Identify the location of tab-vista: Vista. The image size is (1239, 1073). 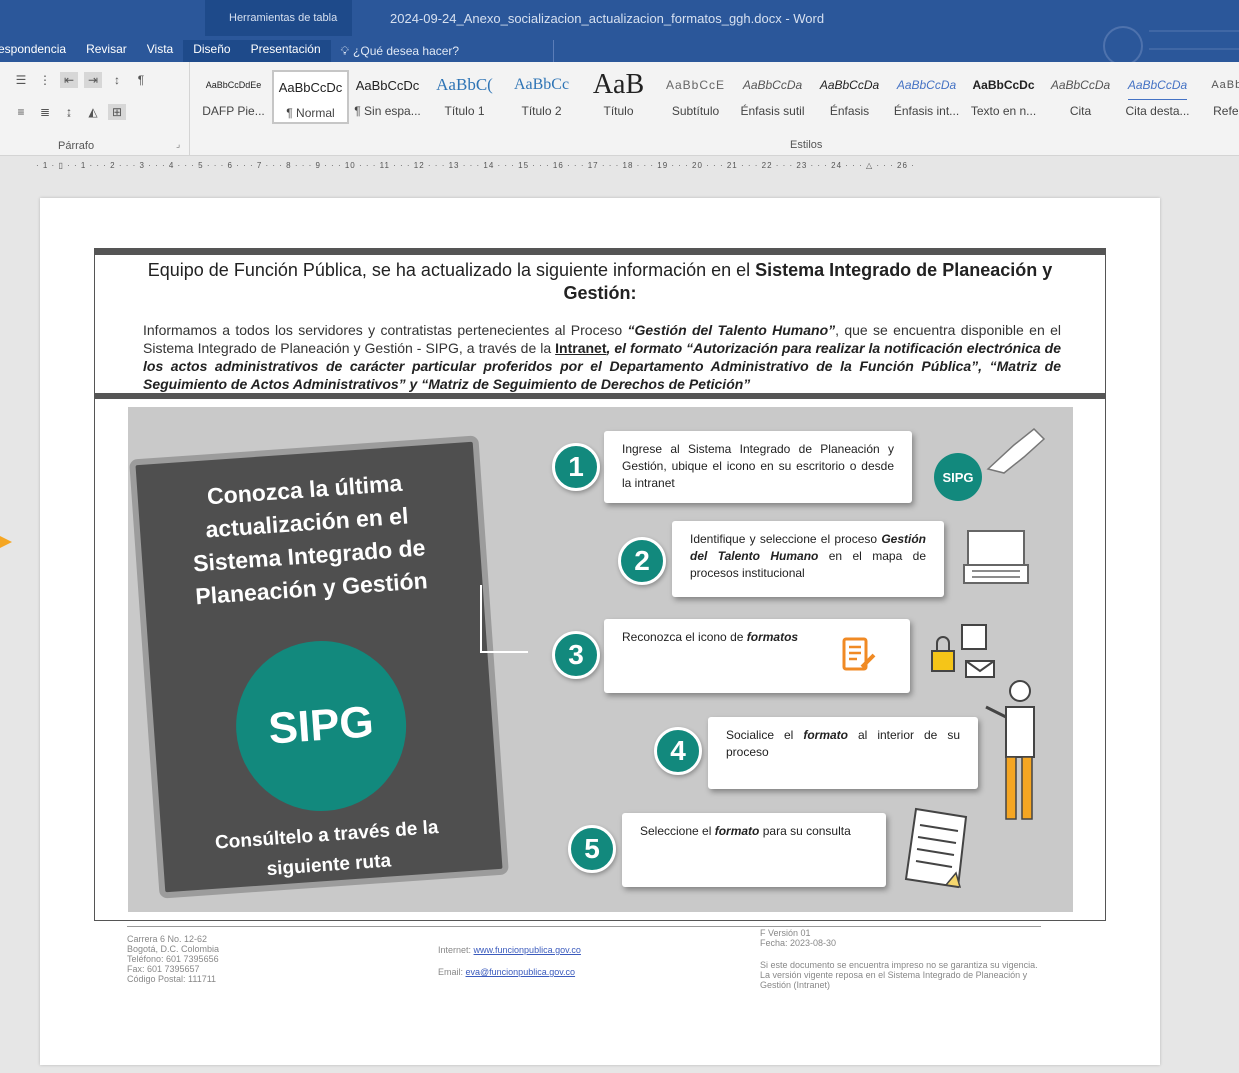
(160, 51).